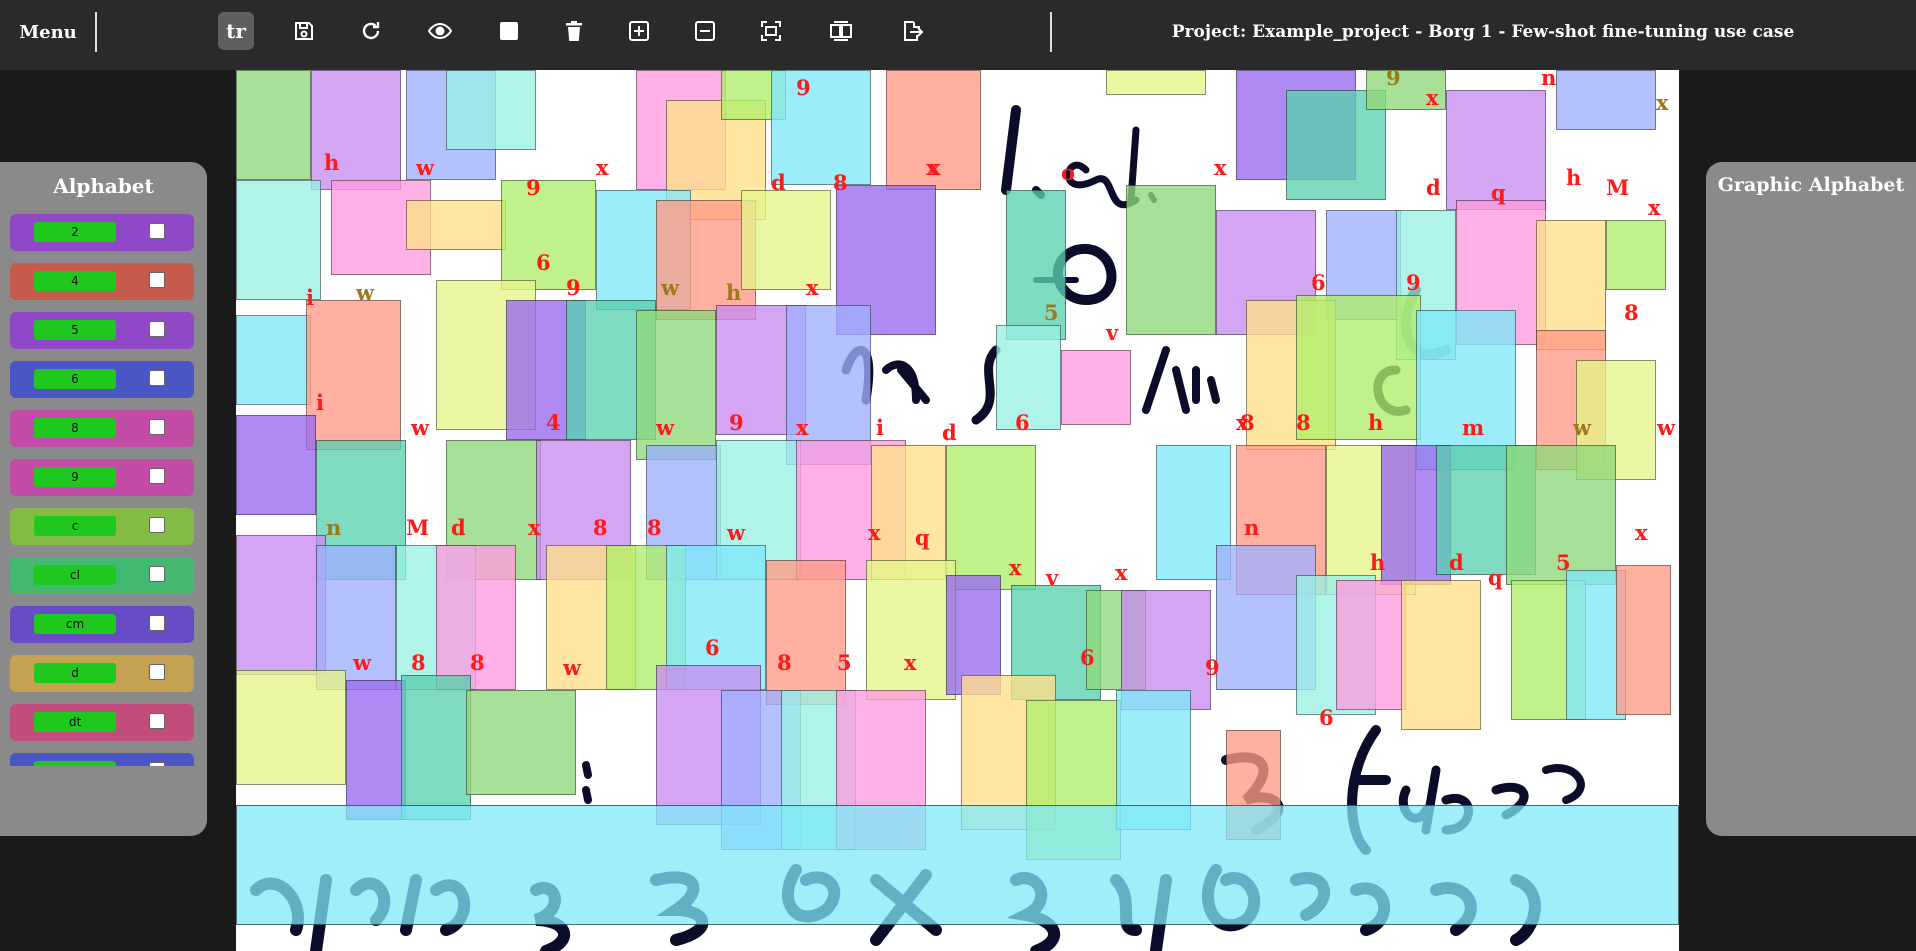  I want to click on zoom-in-button, so click(639, 31).